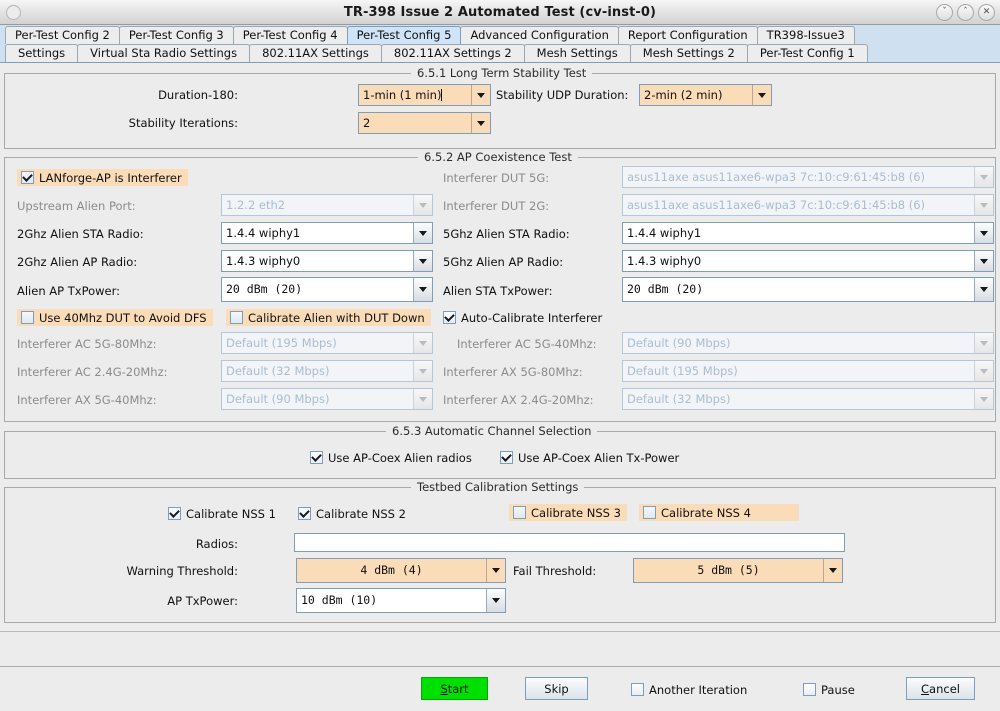 The height and width of the screenshot is (711, 1000). I want to click on tab-per-test-config-5: Per-Test Config 5, so click(404, 35).